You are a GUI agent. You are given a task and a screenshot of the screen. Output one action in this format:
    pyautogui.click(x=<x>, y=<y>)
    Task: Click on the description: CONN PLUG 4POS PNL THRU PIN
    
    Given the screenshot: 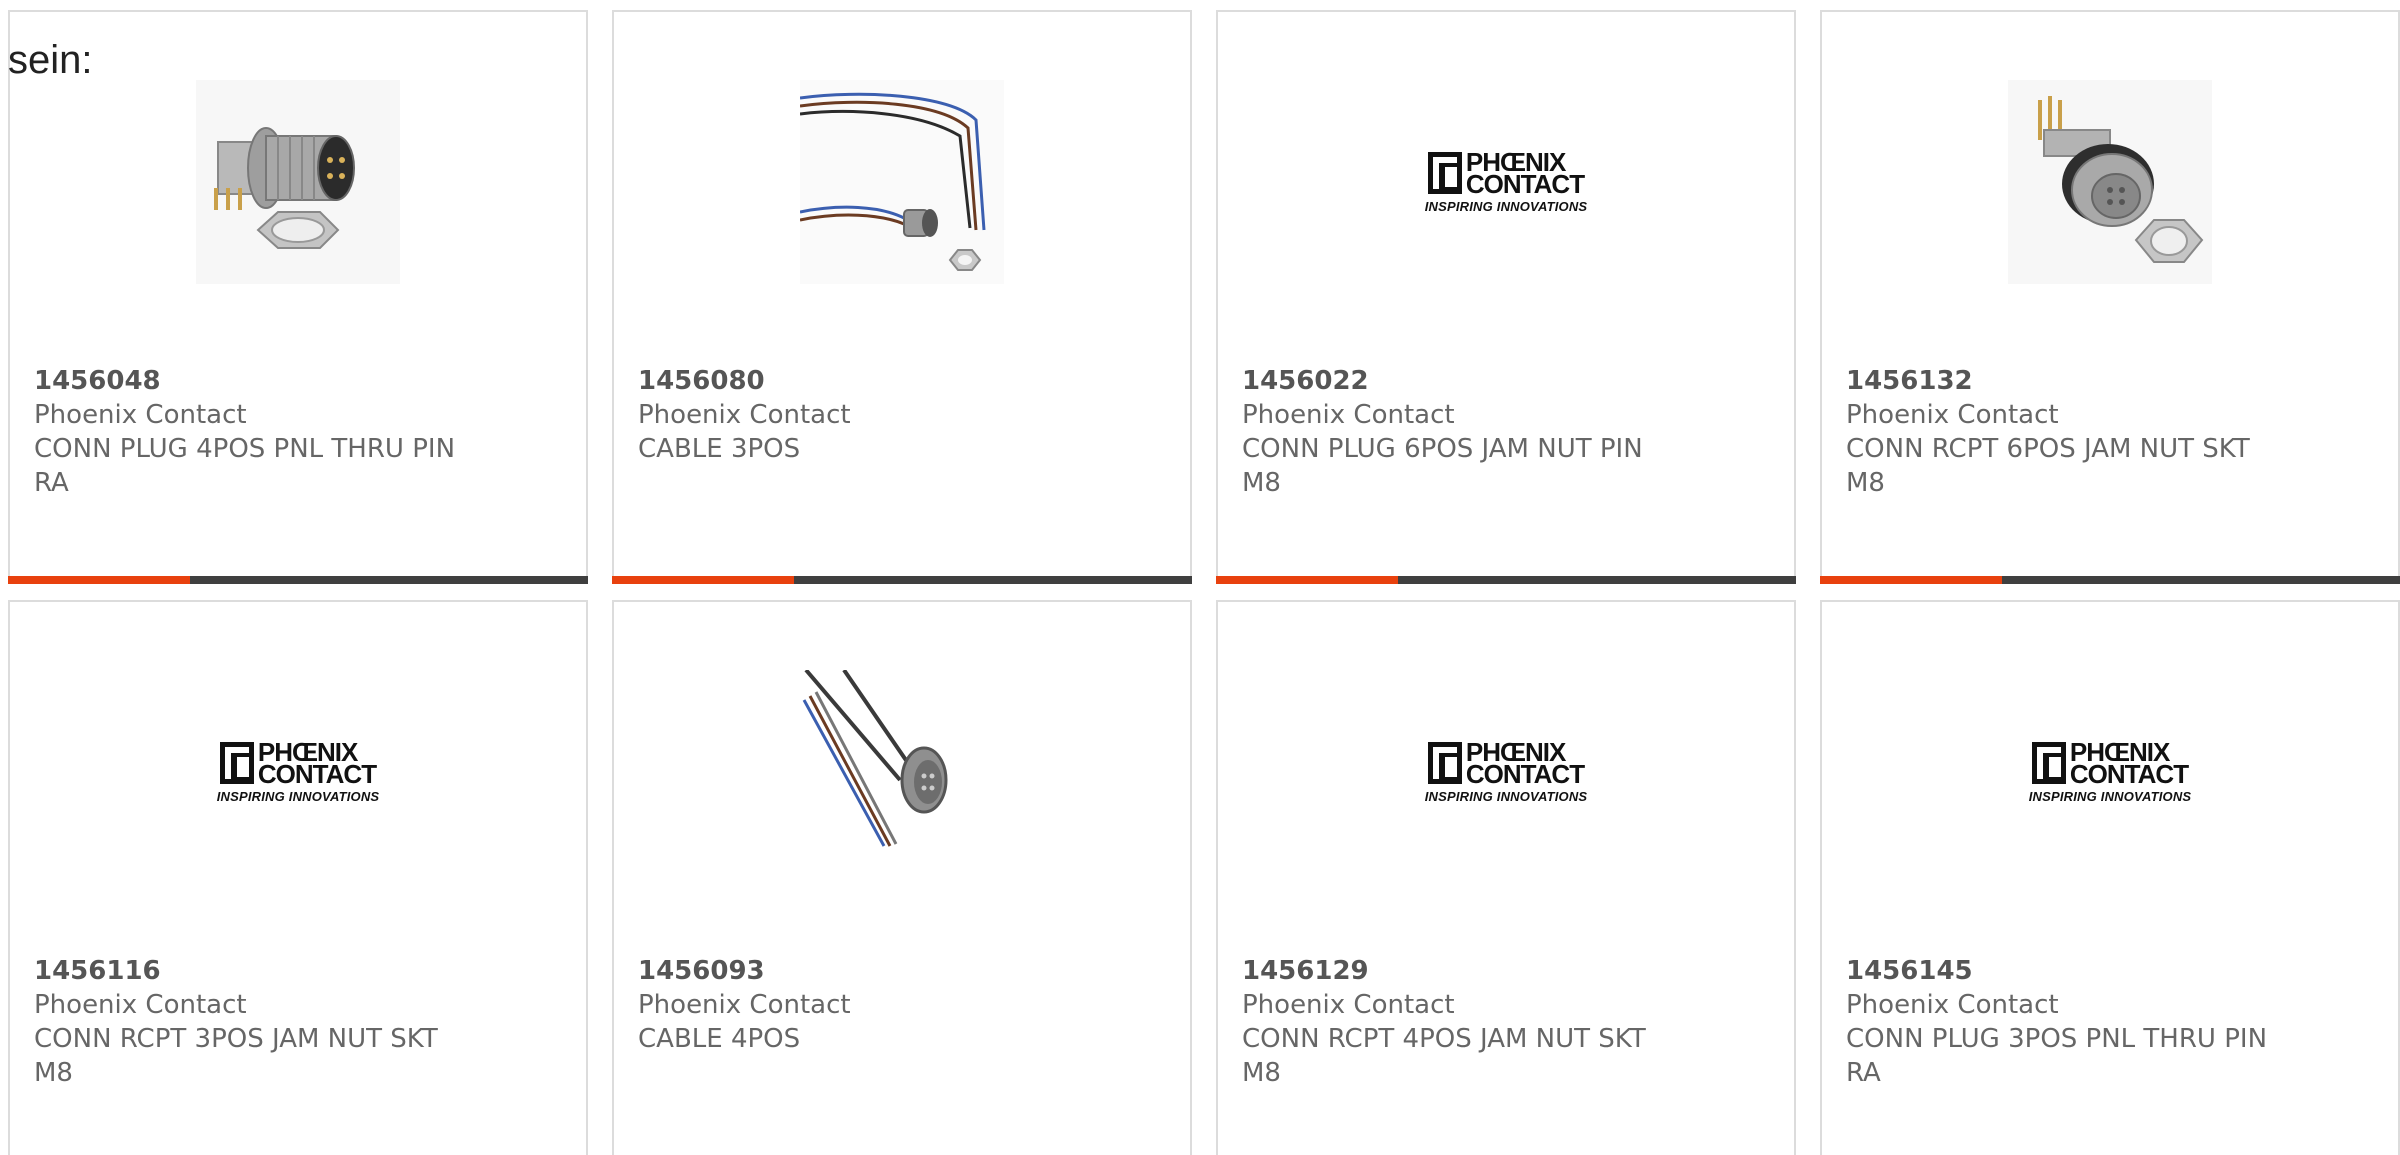 What is the action you would take?
    pyautogui.click(x=245, y=449)
    